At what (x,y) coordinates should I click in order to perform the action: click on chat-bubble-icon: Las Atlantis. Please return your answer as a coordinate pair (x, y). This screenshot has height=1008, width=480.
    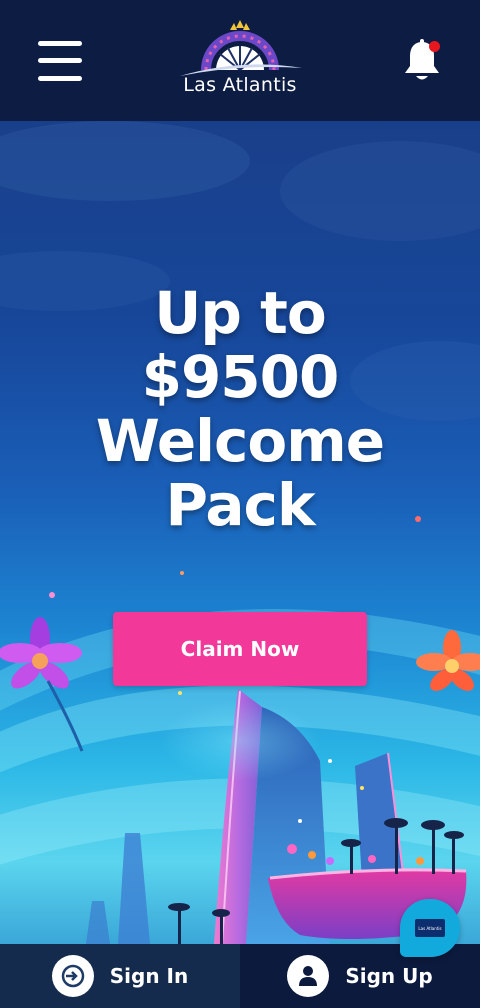
    Looking at the image, I should click on (430, 928).